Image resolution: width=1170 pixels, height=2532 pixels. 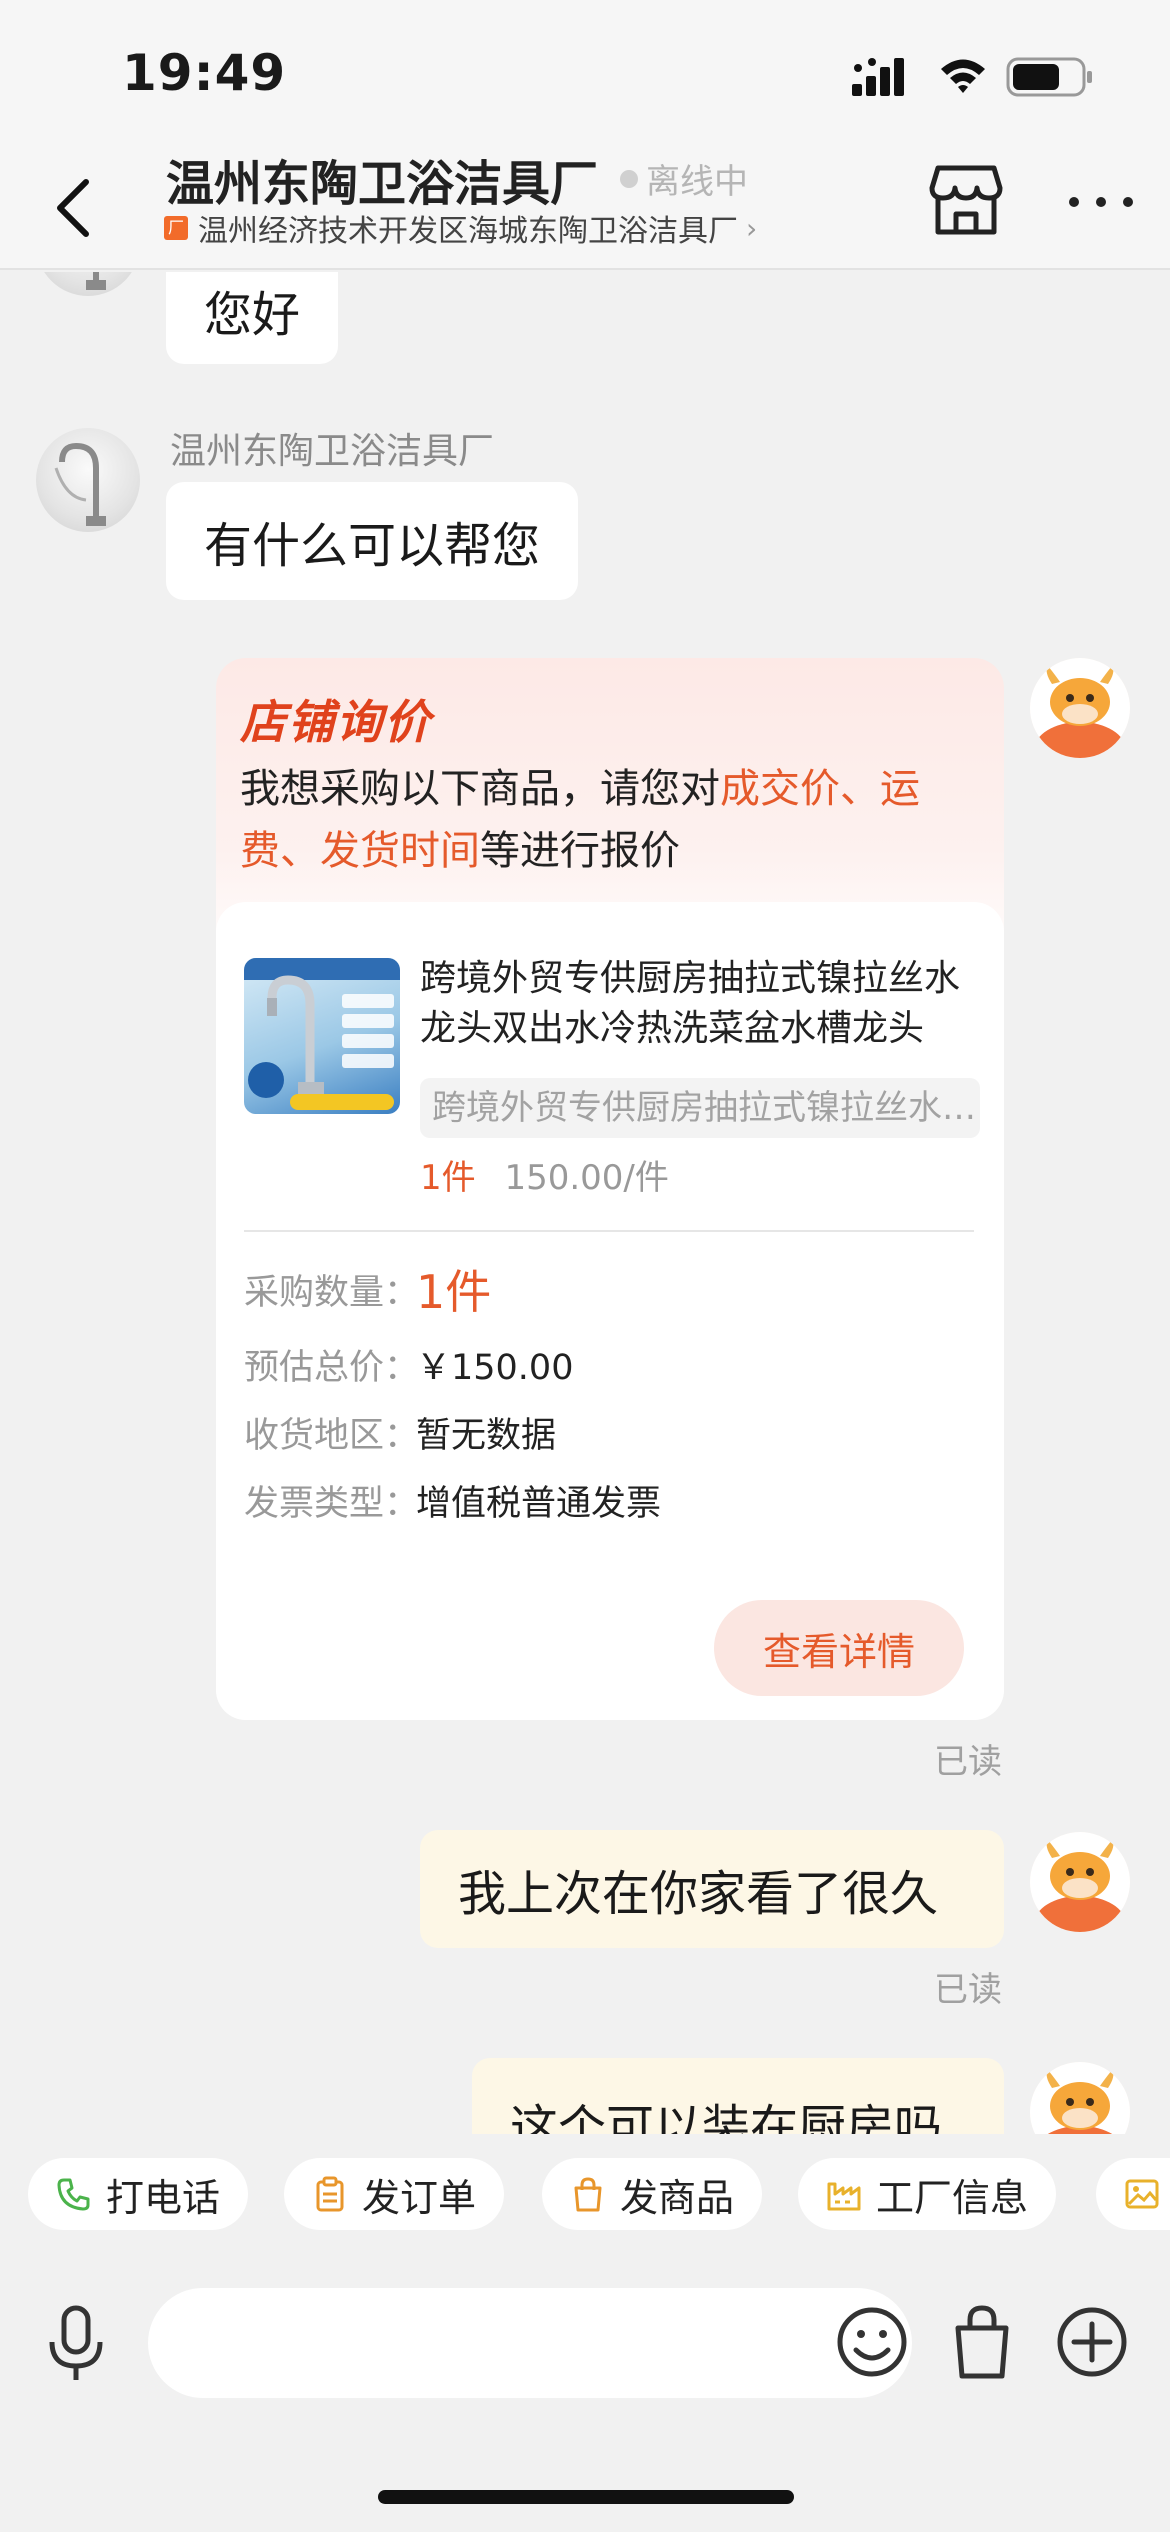 What do you see at coordinates (486, 1435) in the screenshot?
I see `field-value: 暂无数据` at bounding box center [486, 1435].